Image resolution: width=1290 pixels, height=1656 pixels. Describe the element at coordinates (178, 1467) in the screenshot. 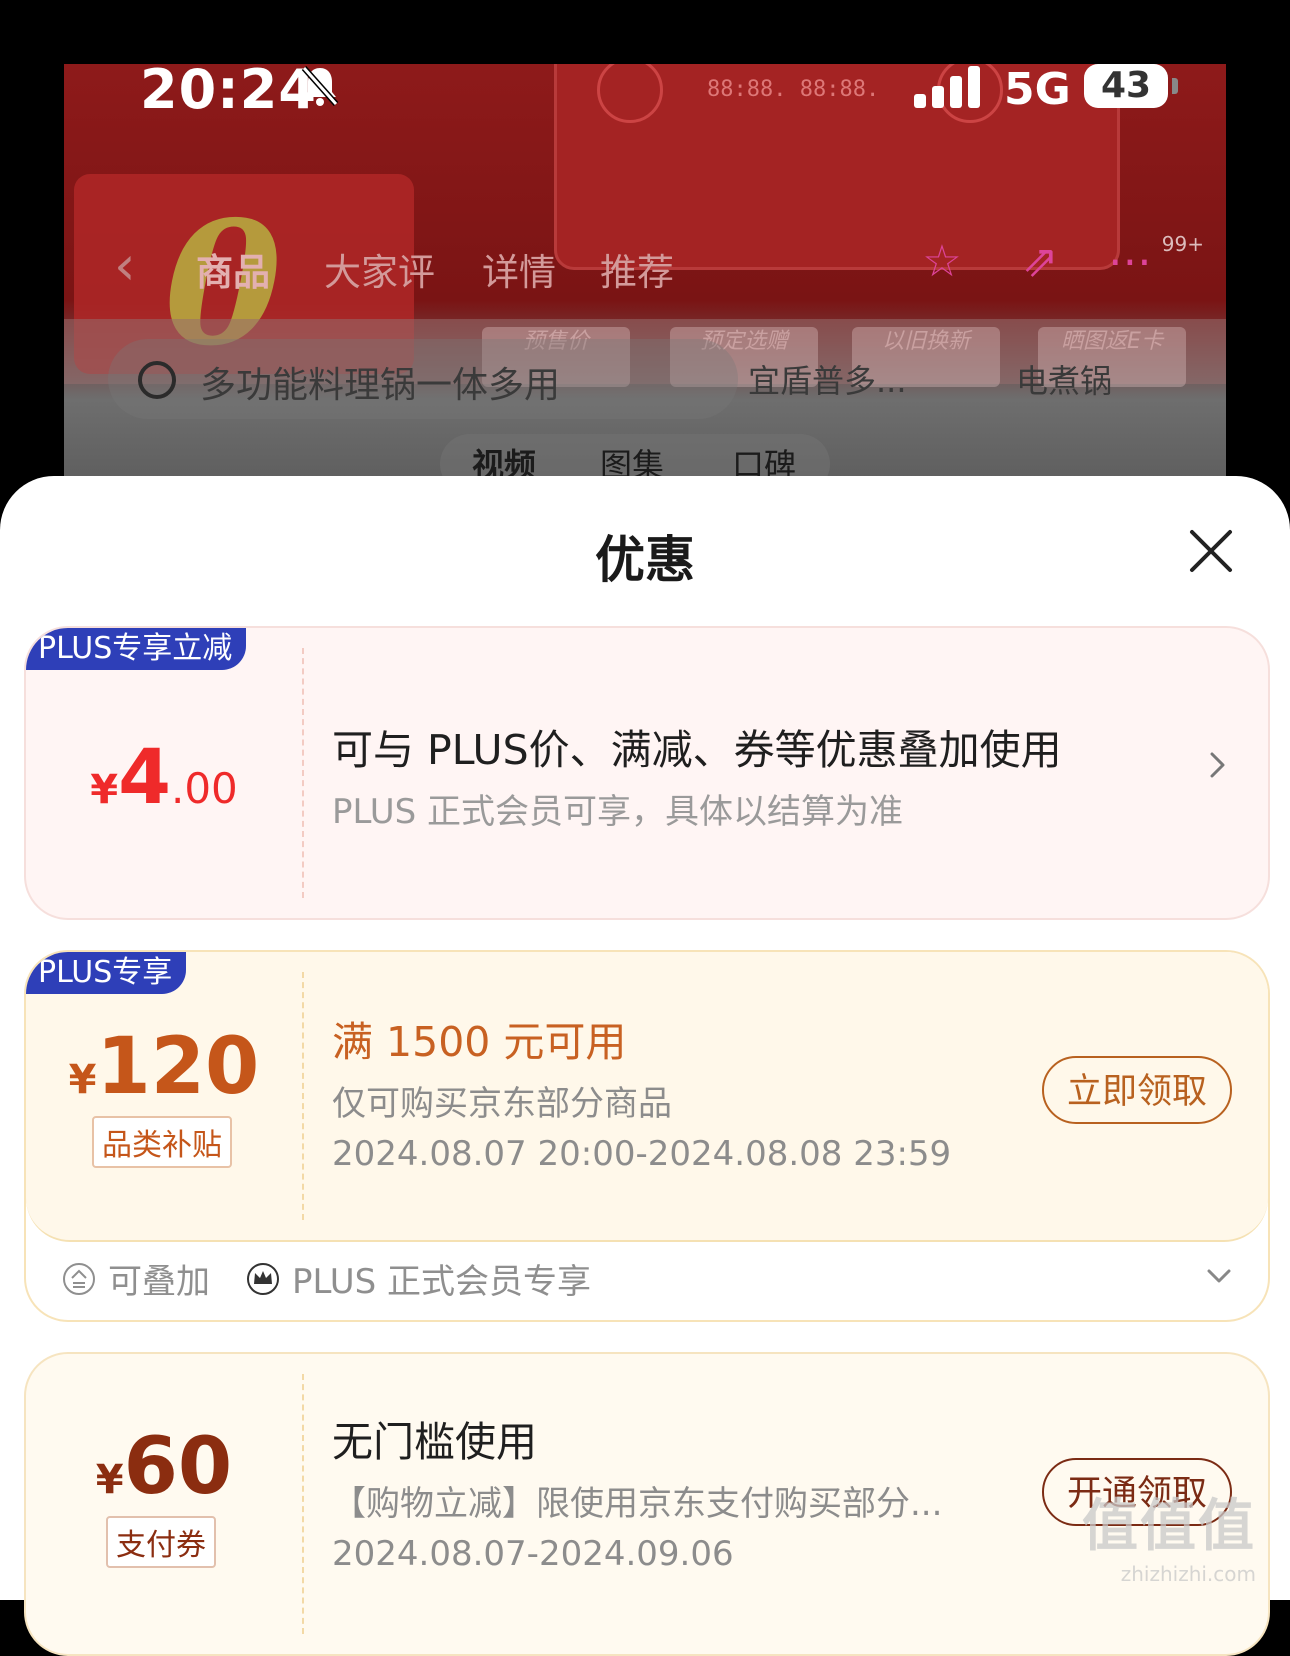

I see `amount-integer: 60` at that location.